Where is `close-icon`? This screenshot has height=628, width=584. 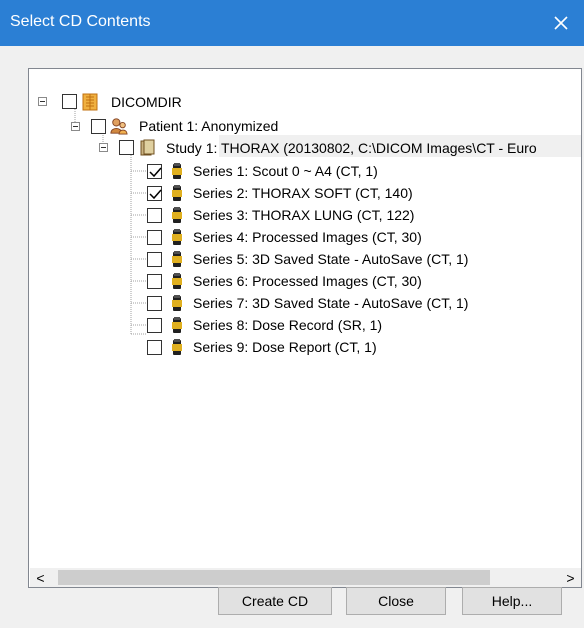
close-icon is located at coordinates (561, 23).